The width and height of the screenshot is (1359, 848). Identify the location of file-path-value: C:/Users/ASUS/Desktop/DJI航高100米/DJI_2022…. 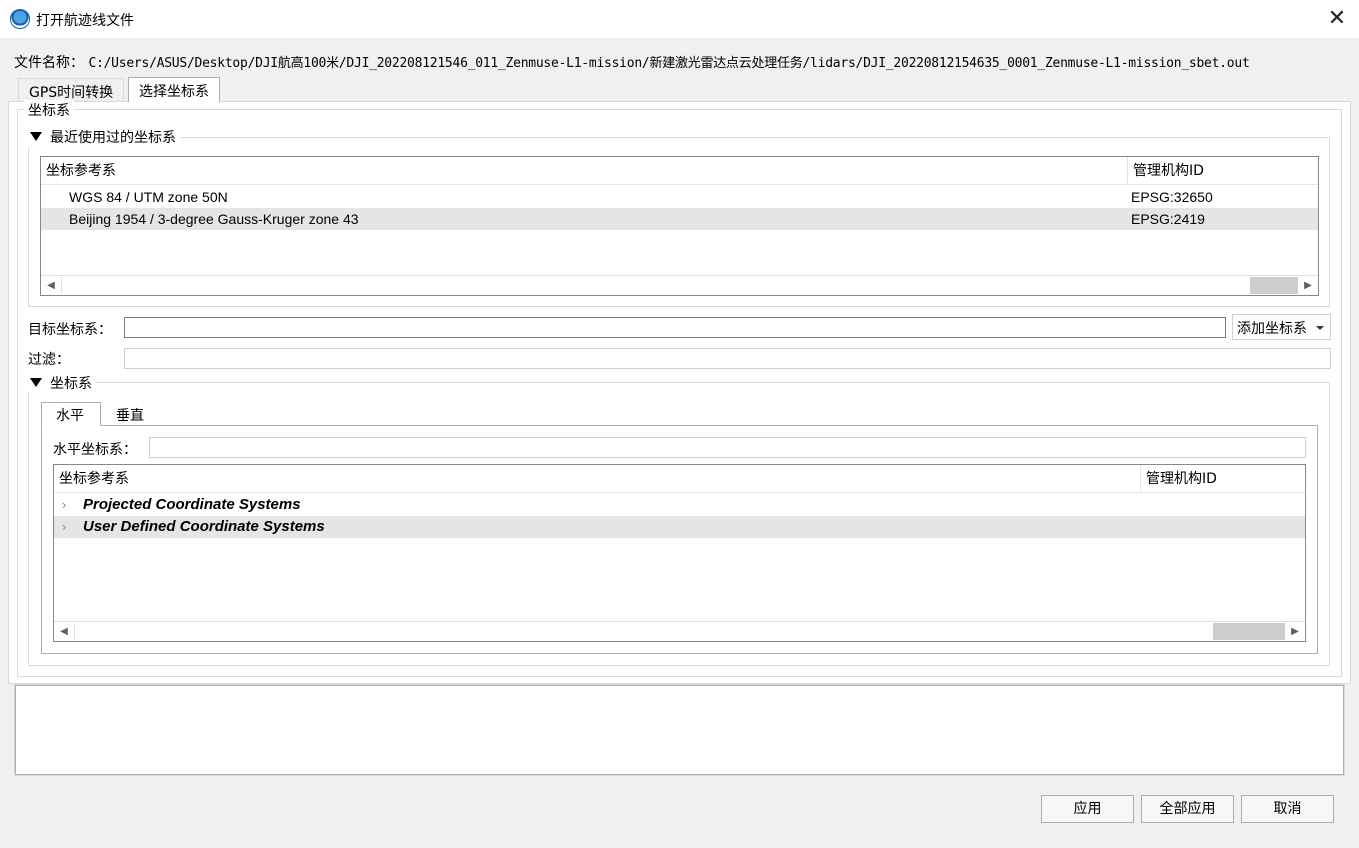
(669, 63).